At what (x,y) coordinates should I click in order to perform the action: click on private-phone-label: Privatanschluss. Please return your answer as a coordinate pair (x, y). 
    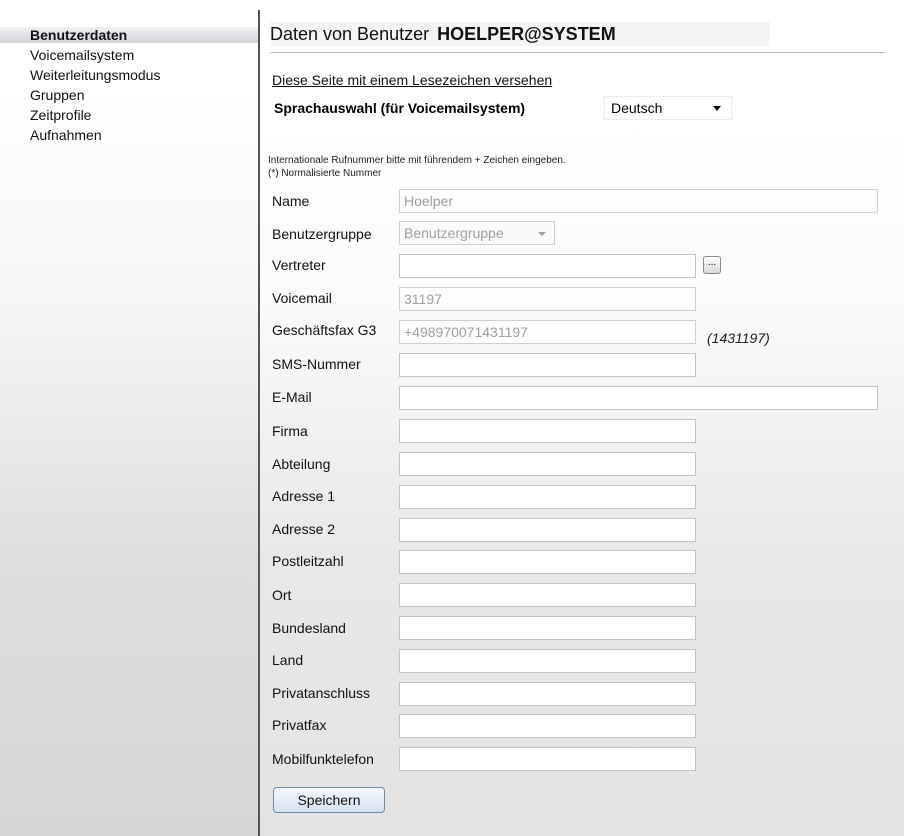
    Looking at the image, I should click on (321, 693).